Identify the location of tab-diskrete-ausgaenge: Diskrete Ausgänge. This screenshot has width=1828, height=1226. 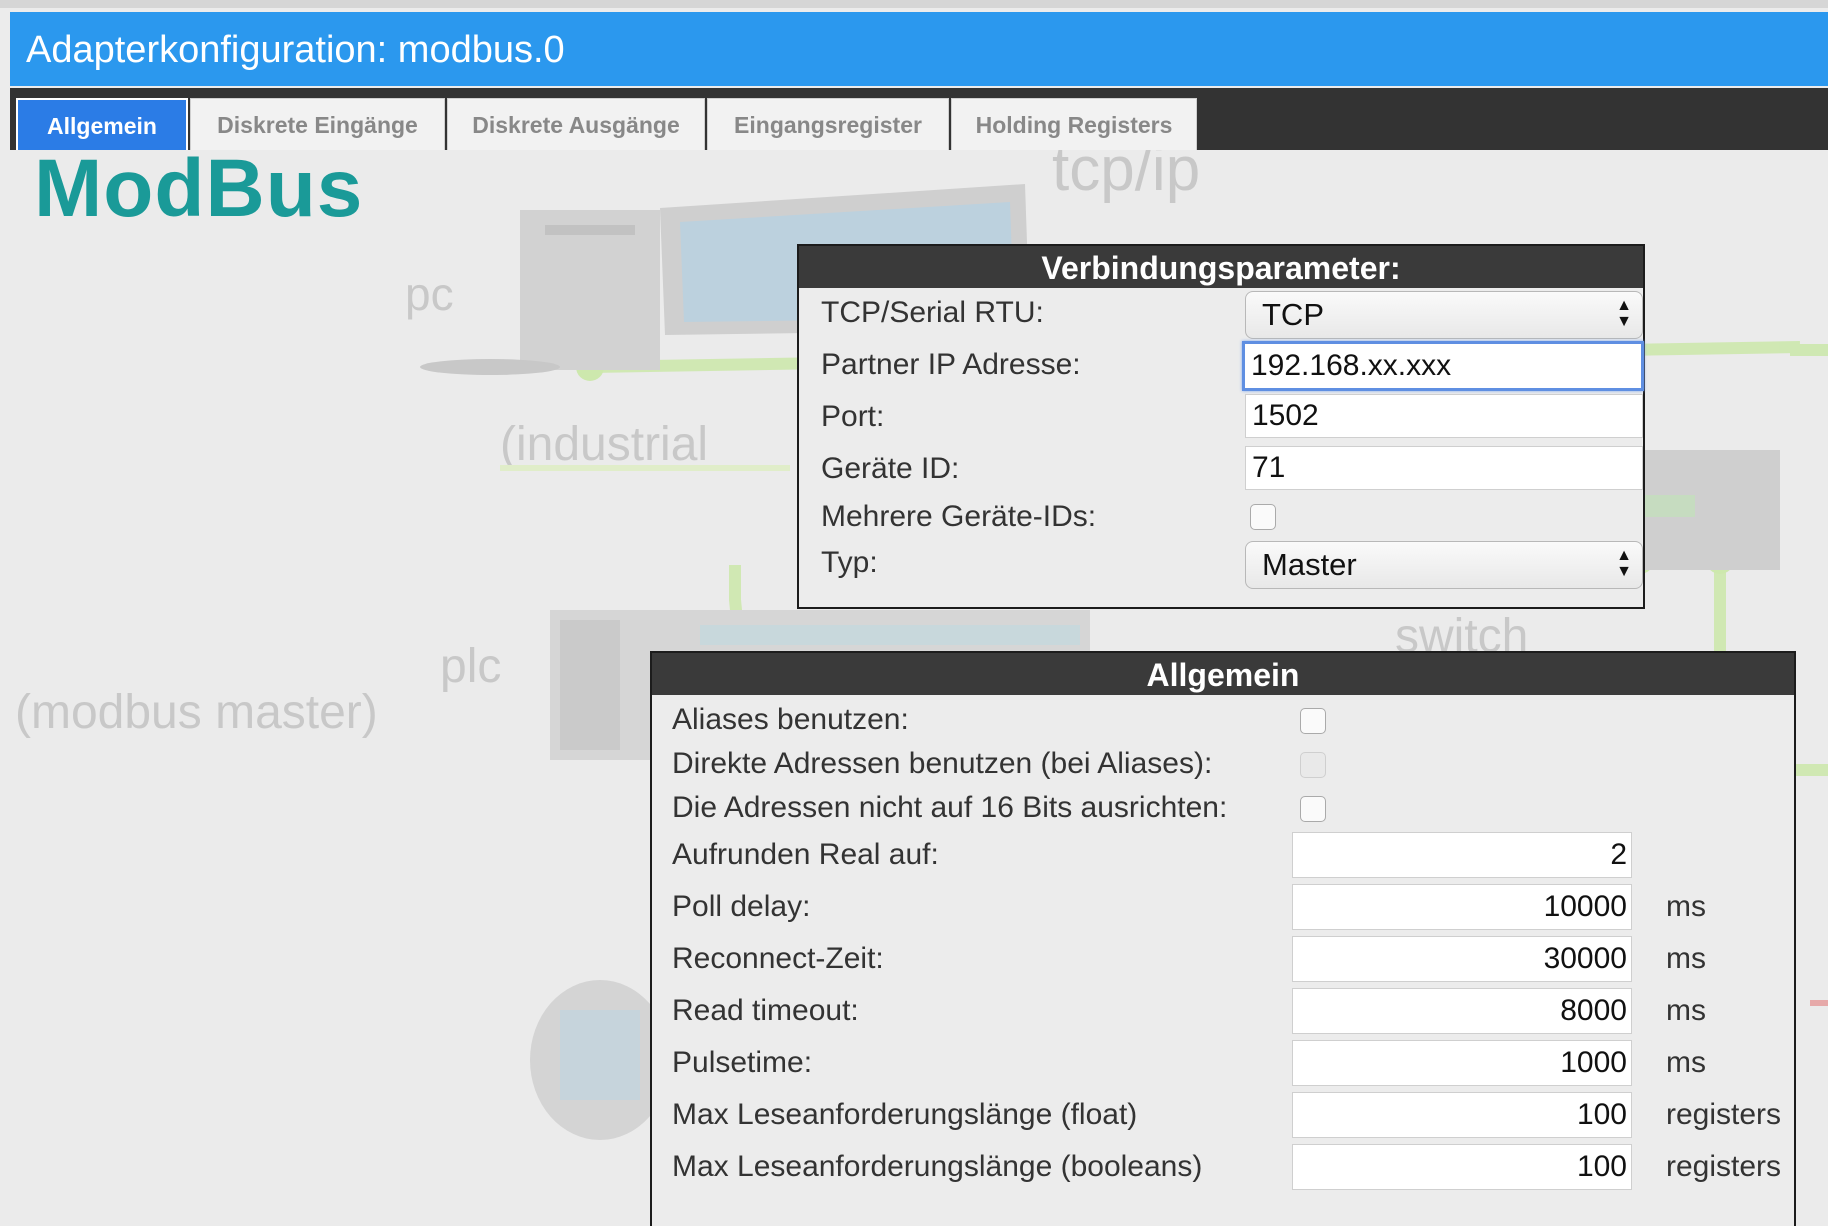
(576, 124).